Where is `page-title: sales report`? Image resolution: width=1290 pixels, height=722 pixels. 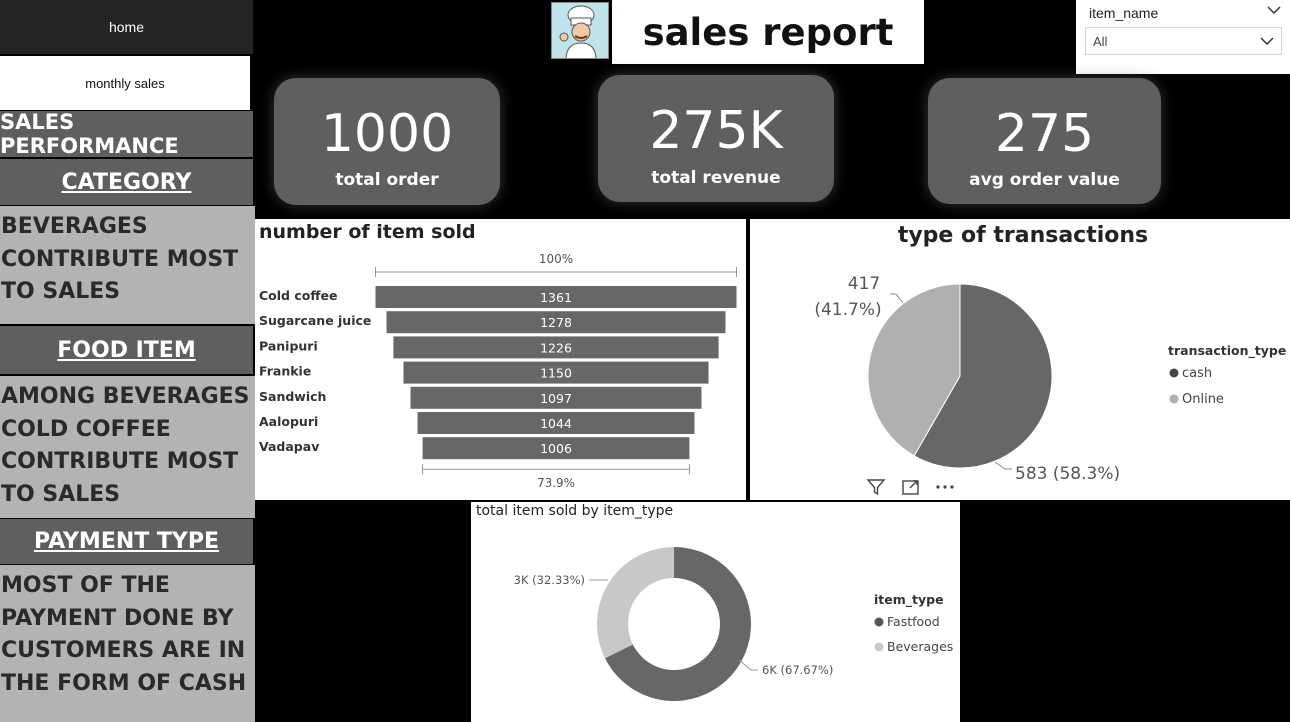 page-title: sales report is located at coordinates (768, 32).